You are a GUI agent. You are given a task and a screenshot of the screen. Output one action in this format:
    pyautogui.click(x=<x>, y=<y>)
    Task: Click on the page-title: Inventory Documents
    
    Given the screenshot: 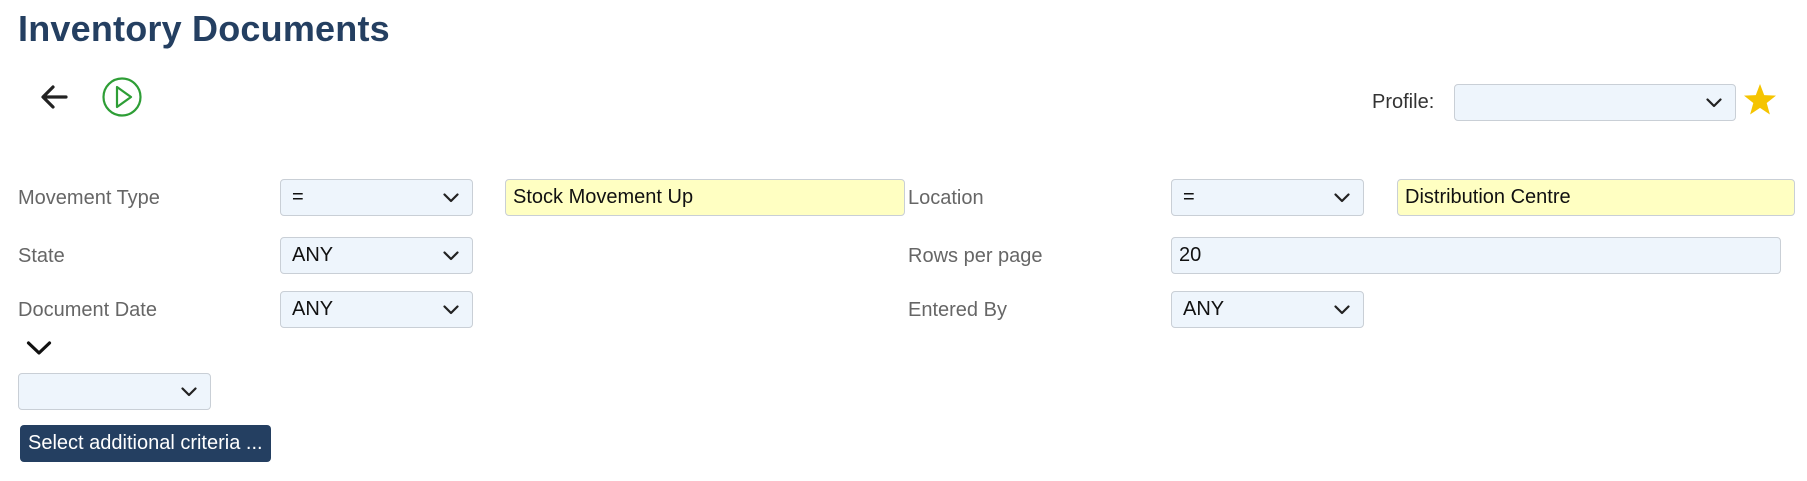 What is the action you would take?
    pyautogui.click(x=204, y=28)
    